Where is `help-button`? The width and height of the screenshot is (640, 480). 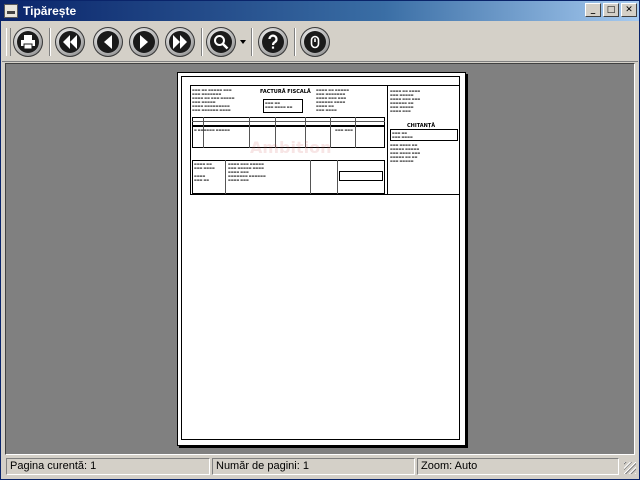
help-button is located at coordinates (273, 42).